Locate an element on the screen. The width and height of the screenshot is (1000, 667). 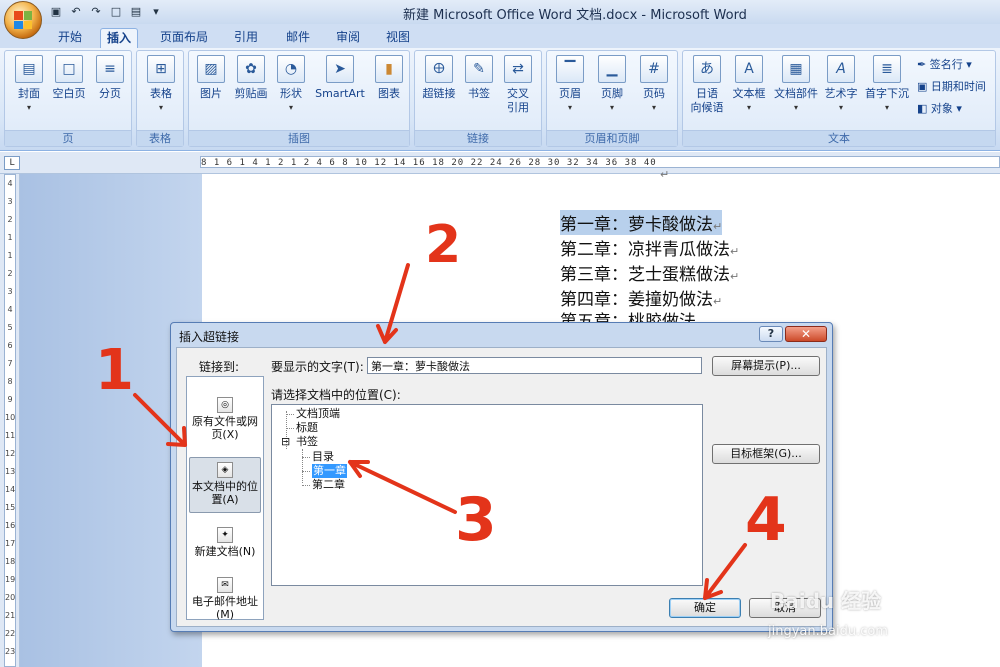
annotation-2: 2 is located at coordinates (443, 245).